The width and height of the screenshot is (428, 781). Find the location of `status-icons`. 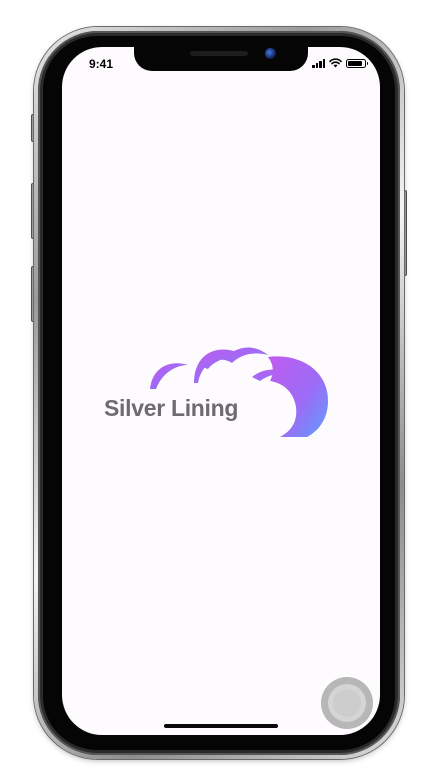

status-icons is located at coordinates (340, 63).